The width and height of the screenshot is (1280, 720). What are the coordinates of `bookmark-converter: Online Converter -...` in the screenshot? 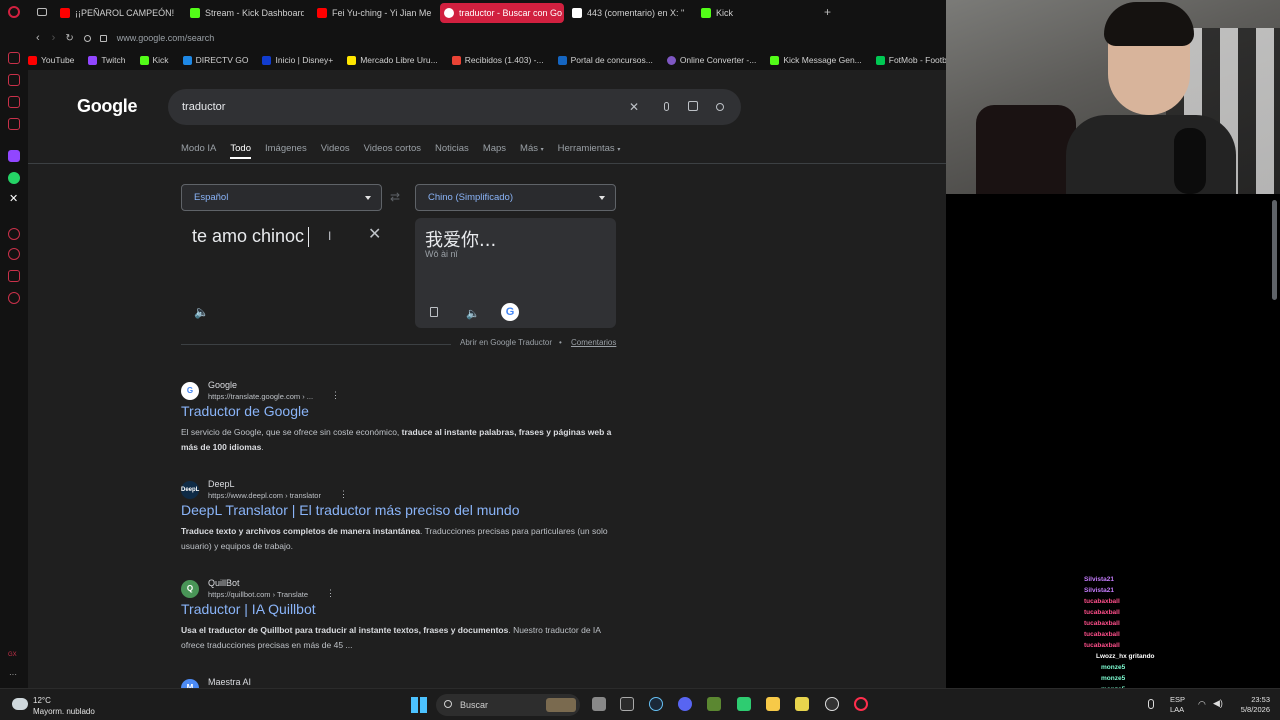 It's located at (711, 60).